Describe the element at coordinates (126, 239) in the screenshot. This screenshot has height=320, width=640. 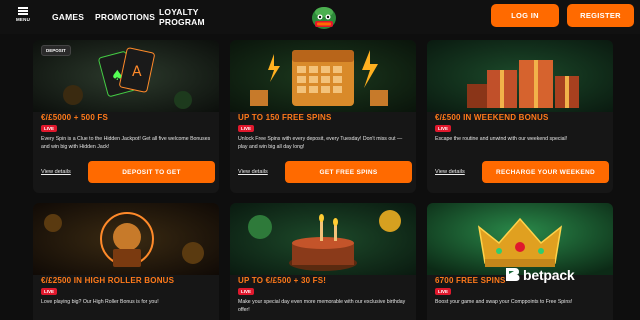
I see `high-roller-trophy-icon` at that location.